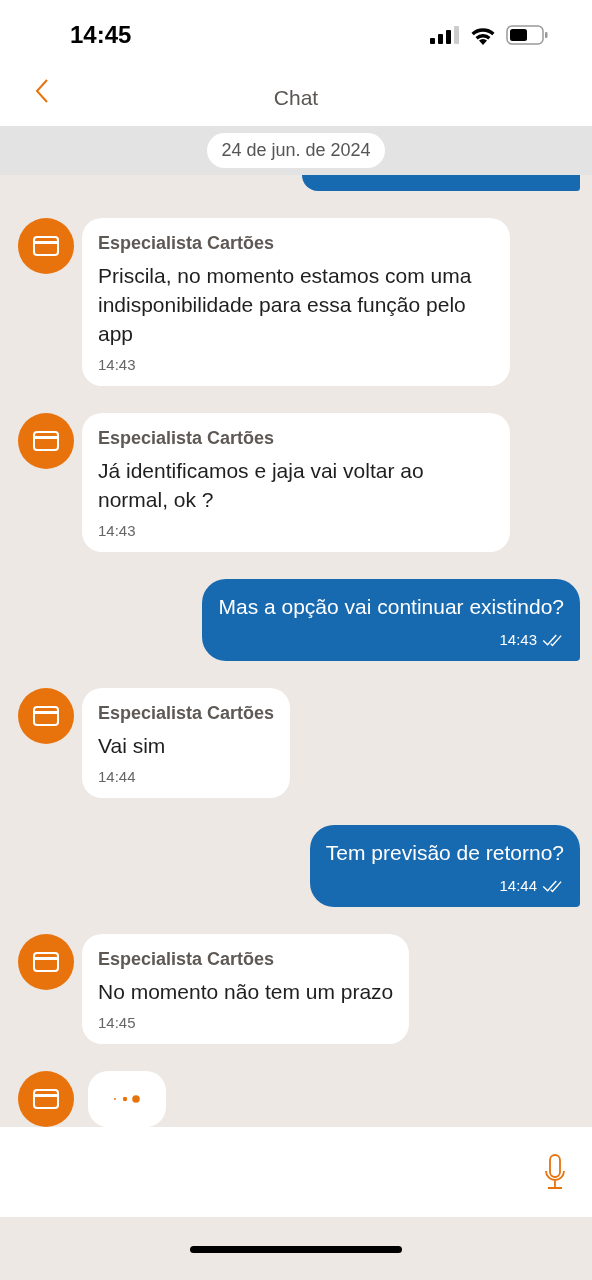 The image size is (592, 1280). Describe the element at coordinates (527, 35) in the screenshot. I see `battery-icon` at that location.